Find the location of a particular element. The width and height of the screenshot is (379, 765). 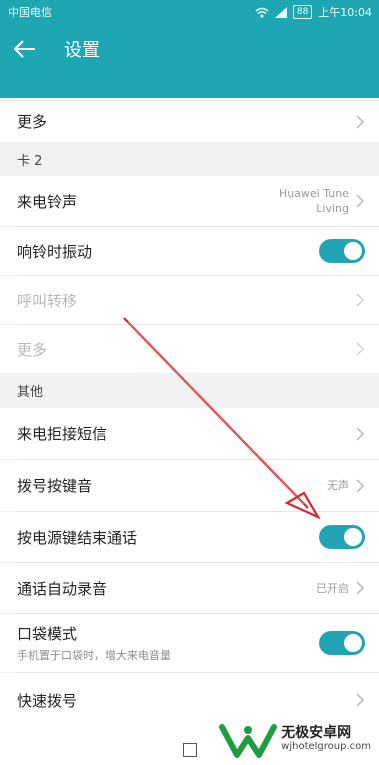

app-bar: 设置 is located at coordinates (189, 49).